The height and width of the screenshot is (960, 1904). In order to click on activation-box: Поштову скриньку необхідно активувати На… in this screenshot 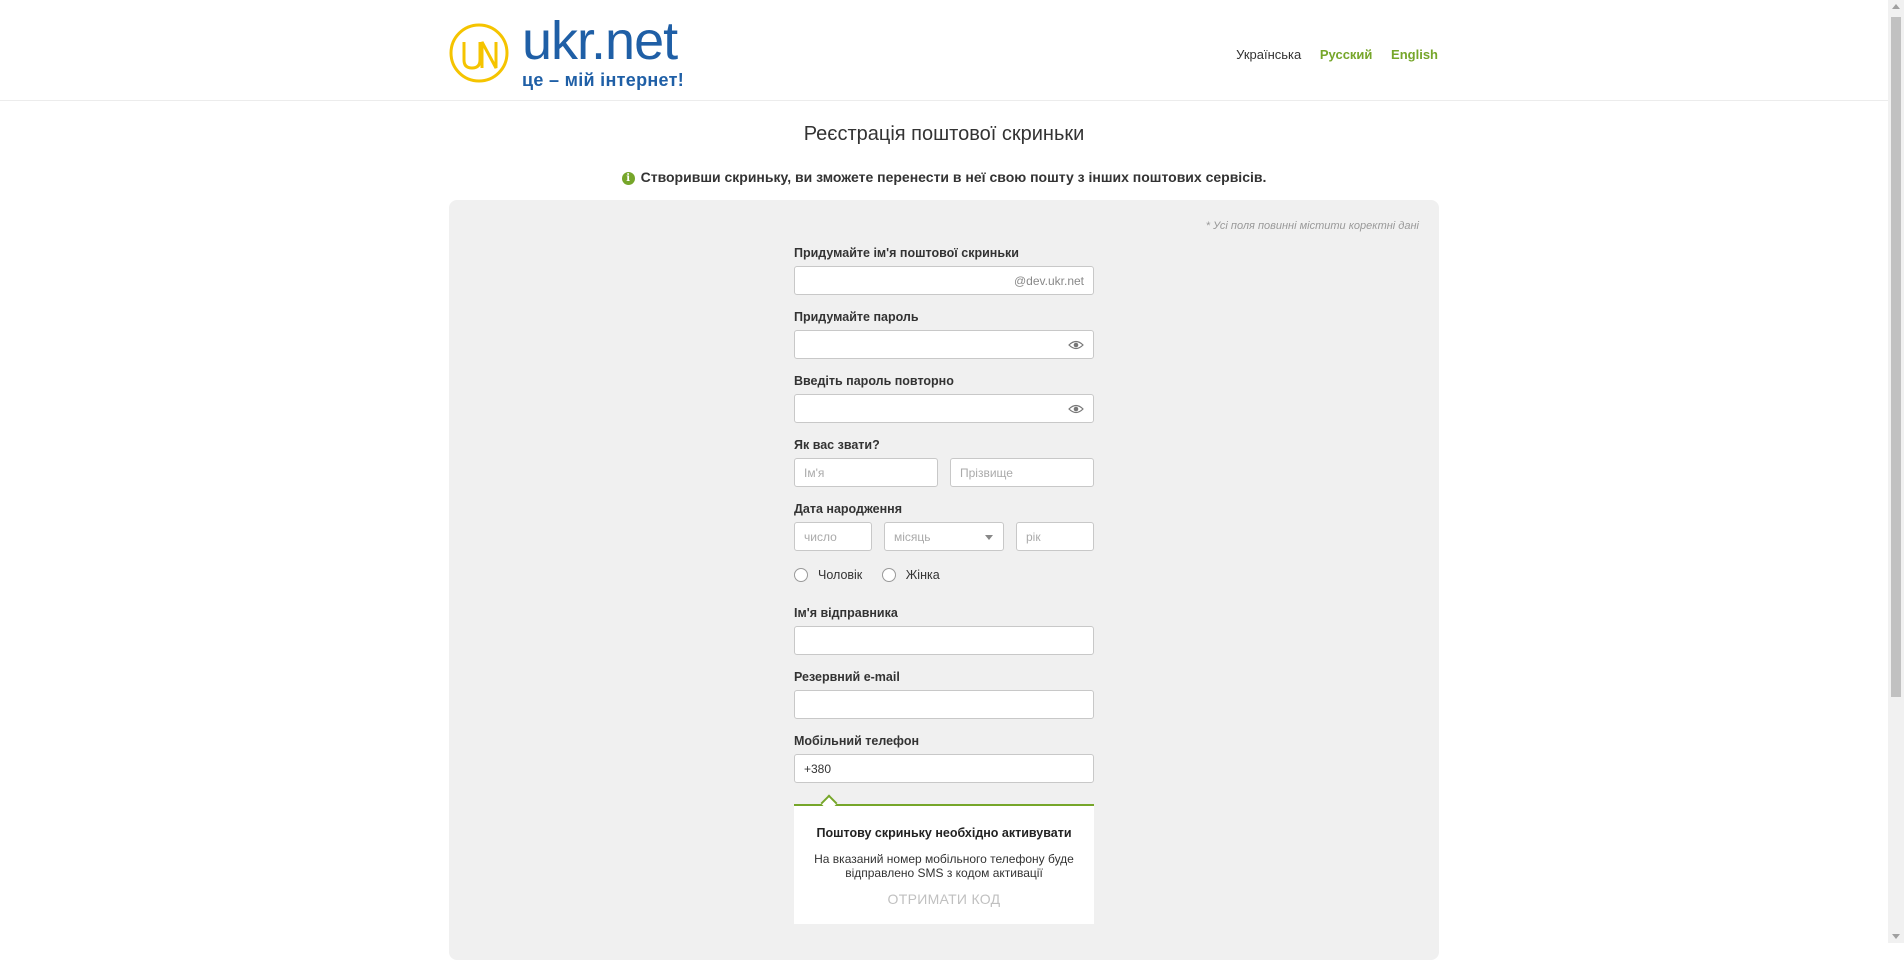, I will do `click(944, 859)`.